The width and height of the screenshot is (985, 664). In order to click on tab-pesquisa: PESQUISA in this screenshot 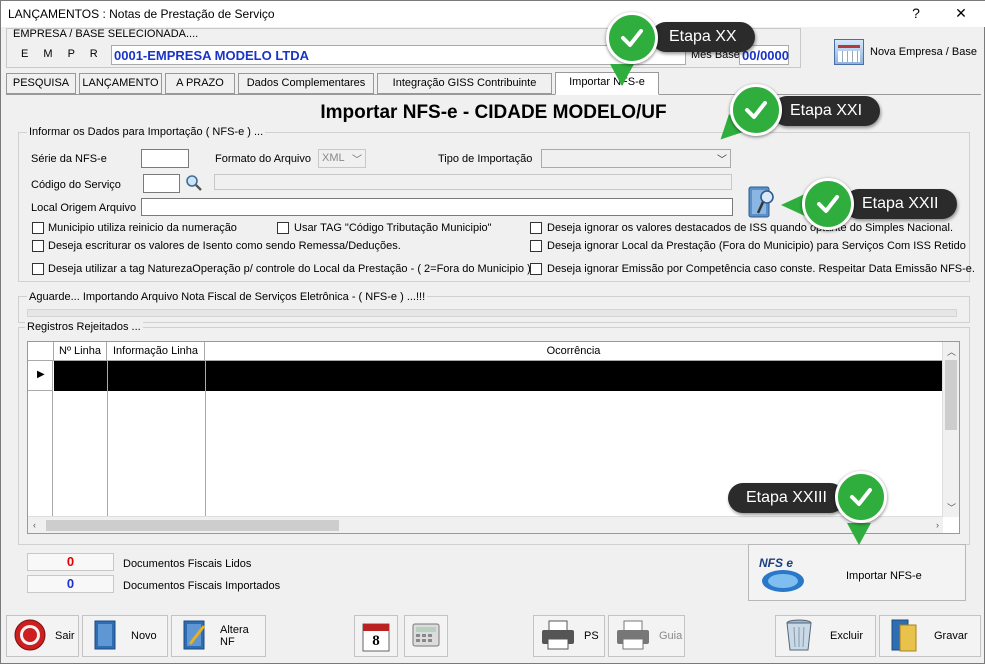, I will do `click(41, 83)`.